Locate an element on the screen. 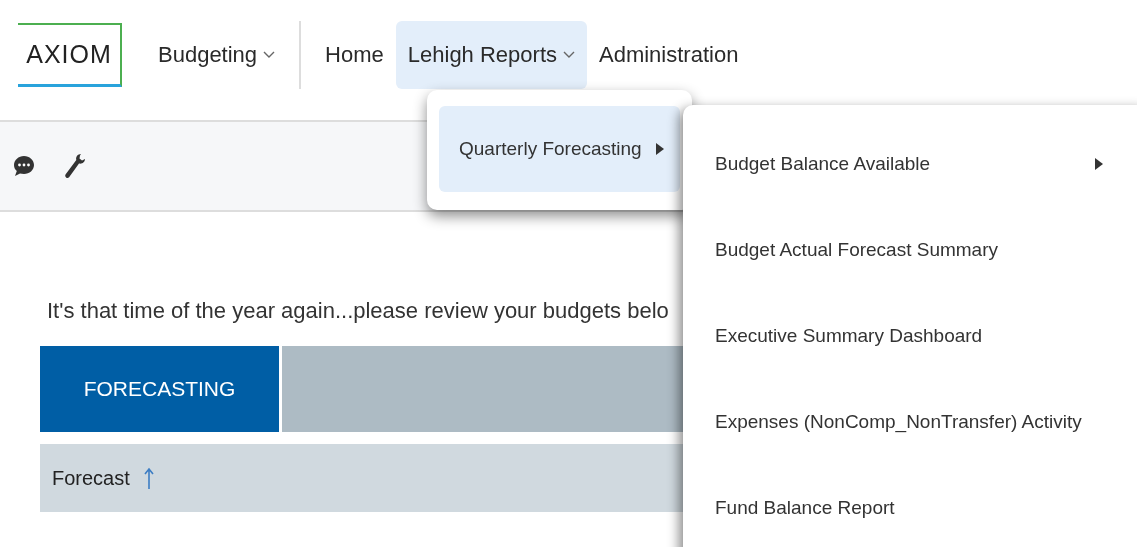 The height and width of the screenshot is (547, 1137). nav-item: Administration is located at coordinates (669, 55).